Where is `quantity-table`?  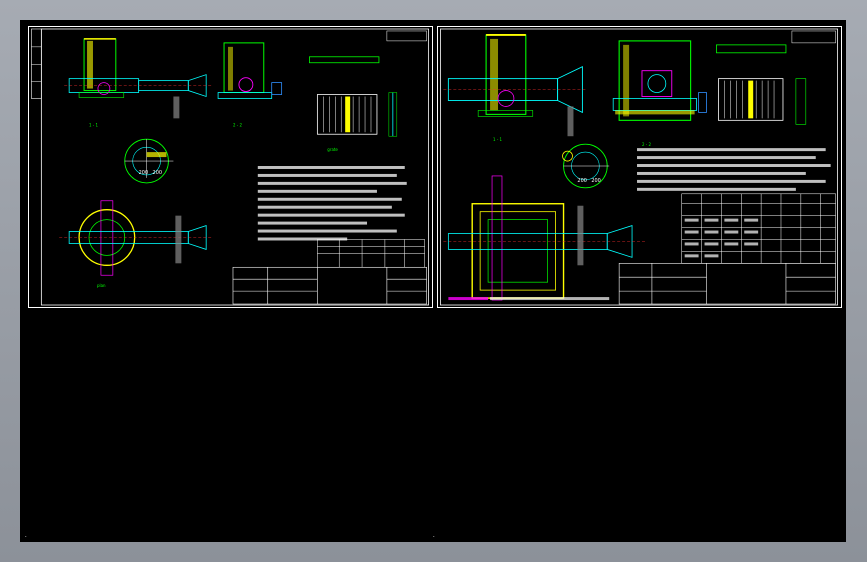
quantity-table is located at coordinates (371, 253).